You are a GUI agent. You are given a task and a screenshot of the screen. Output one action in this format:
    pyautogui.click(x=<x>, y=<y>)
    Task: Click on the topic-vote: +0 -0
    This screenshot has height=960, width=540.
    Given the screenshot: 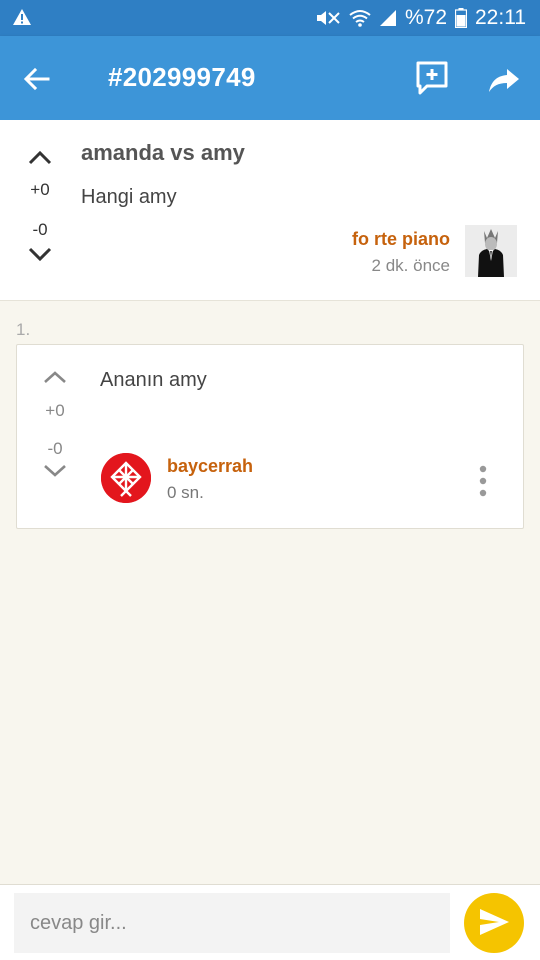 What is the action you would take?
    pyautogui.click(x=40, y=210)
    